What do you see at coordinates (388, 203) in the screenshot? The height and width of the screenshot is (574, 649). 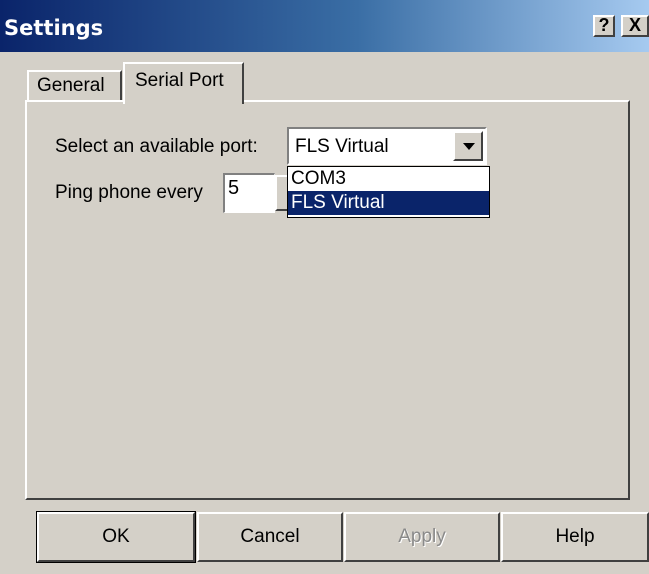 I see `port-option-fls-virtual: FLS Virtual` at bounding box center [388, 203].